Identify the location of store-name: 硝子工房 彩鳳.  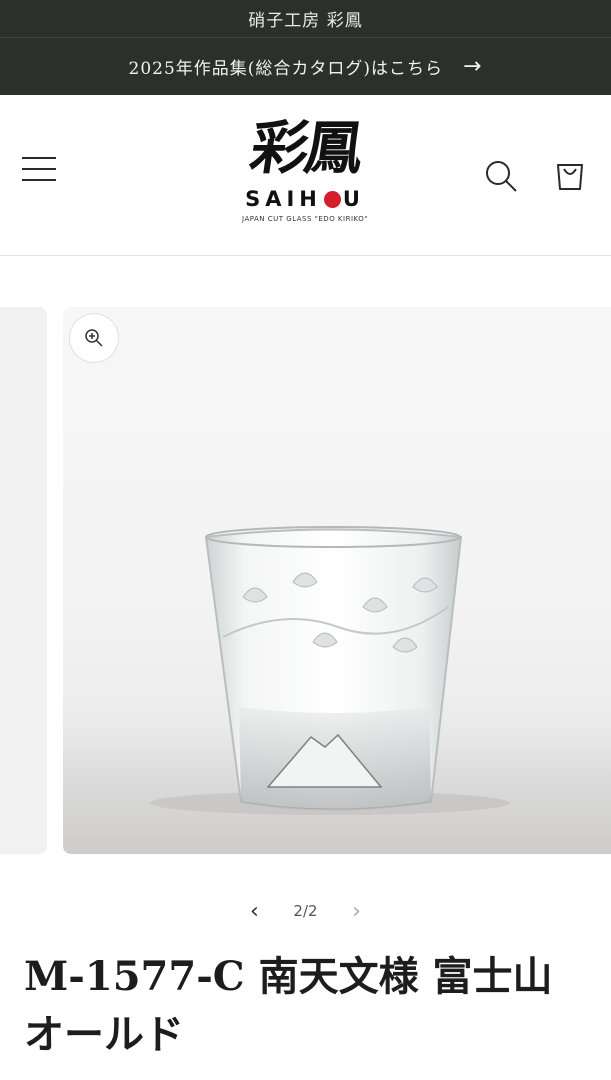
(305, 21).